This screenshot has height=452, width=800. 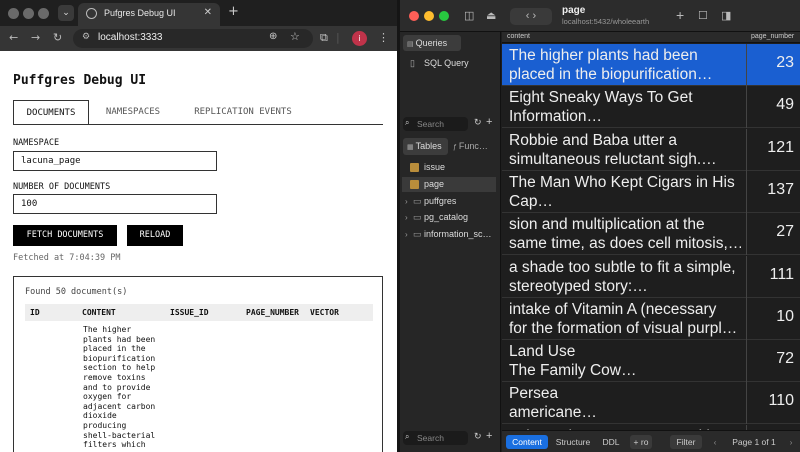 What do you see at coordinates (469, 15) in the screenshot?
I see `sidebar-toggle-icon: ◫` at bounding box center [469, 15].